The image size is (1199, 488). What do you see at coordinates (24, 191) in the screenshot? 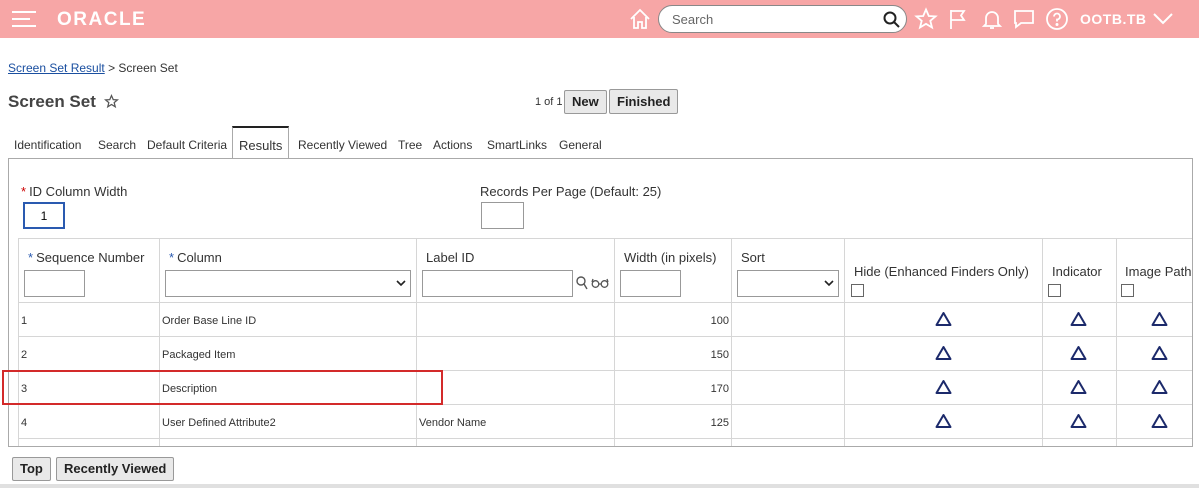
I see `required-marker: *` at bounding box center [24, 191].